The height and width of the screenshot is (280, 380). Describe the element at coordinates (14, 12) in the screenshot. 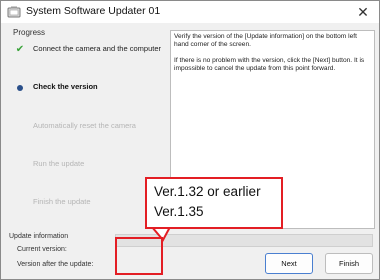

I see `app-icon` at that location.